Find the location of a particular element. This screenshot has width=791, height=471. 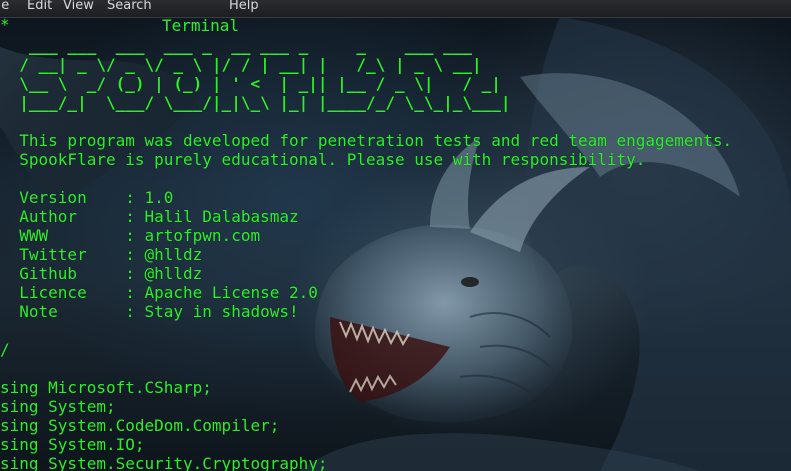

info-note: Note : Stay in shadows! is located at coordinates (149, 311).